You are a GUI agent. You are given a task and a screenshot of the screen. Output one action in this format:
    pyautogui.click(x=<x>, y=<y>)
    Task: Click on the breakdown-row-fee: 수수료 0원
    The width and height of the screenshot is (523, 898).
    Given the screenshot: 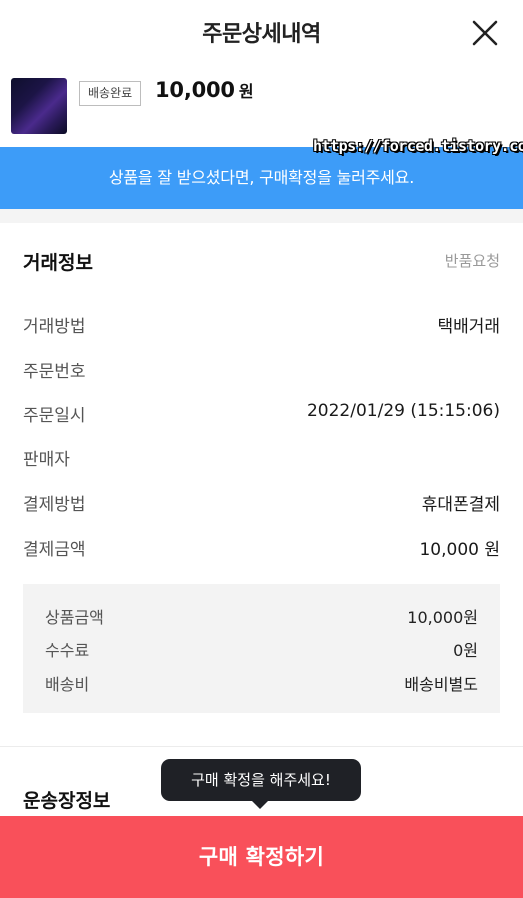 What is the action you would take?
    pyautogui.click(x=261, y=648)
    